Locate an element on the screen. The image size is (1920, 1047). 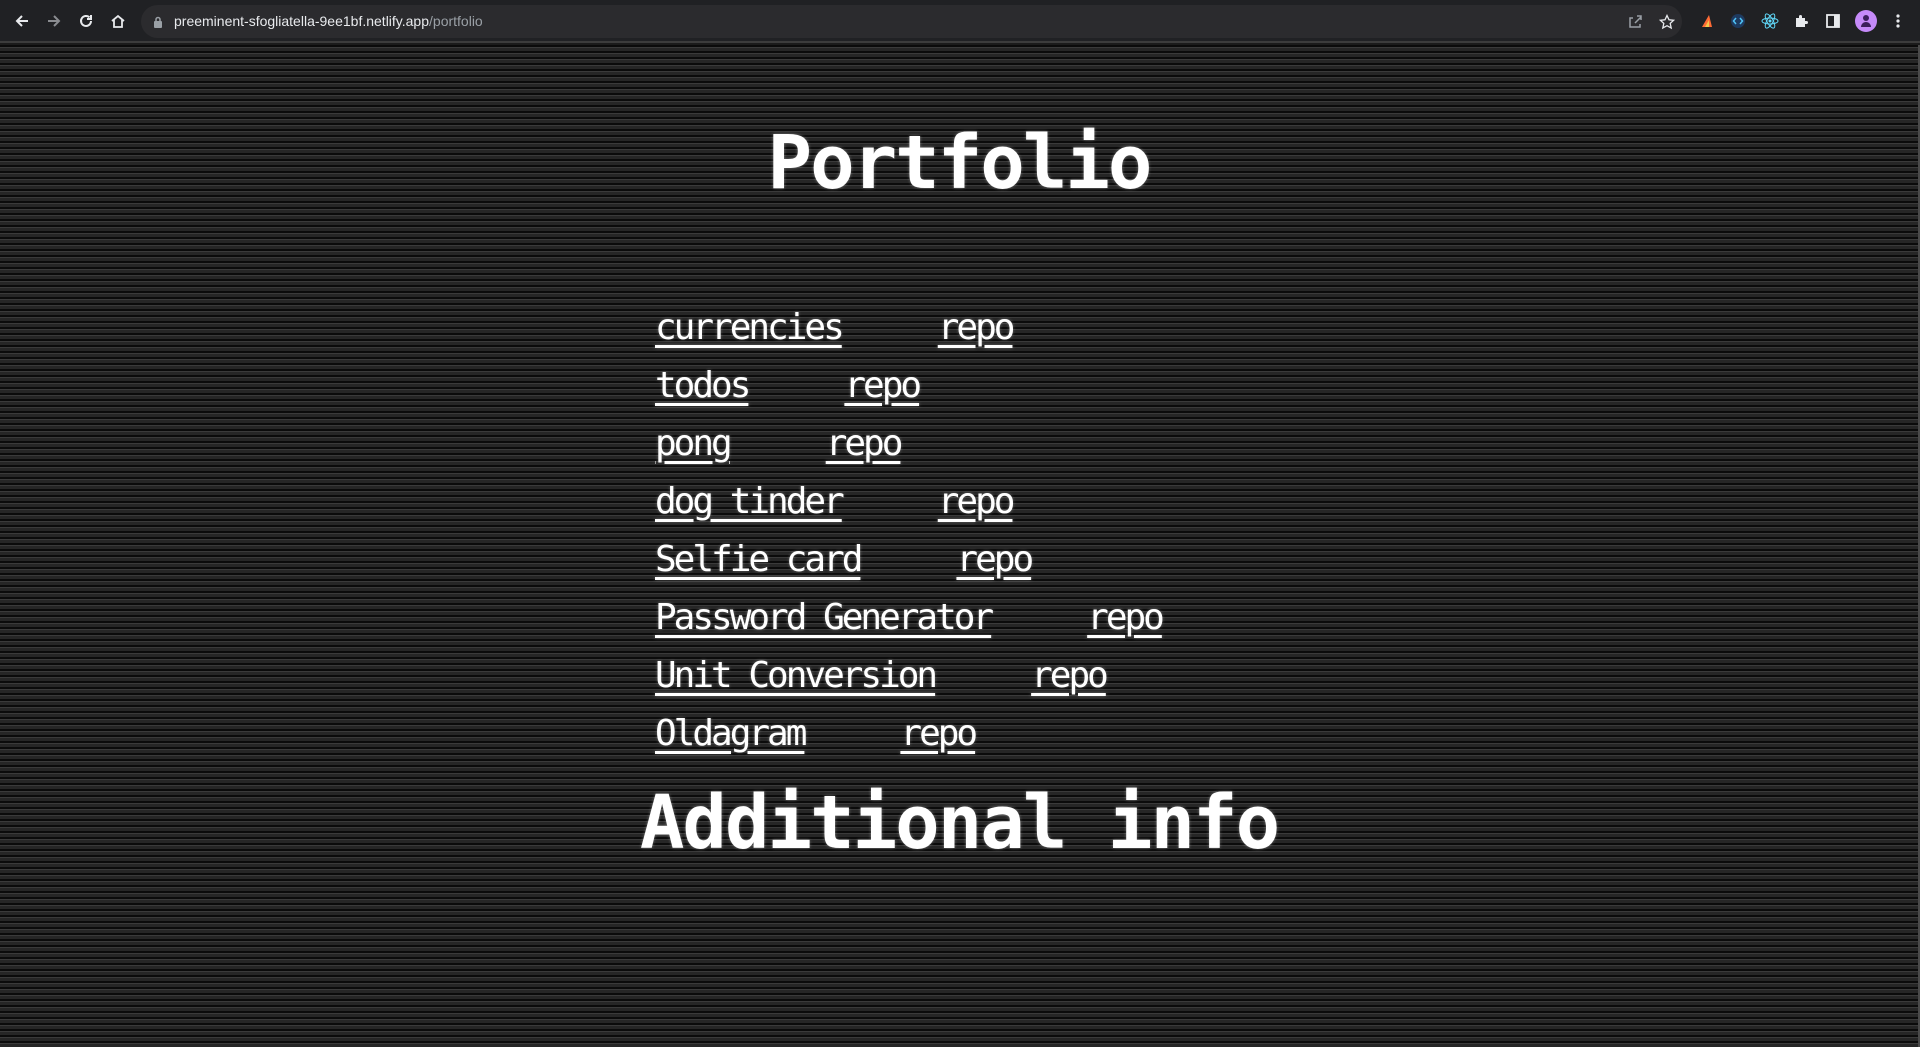
repo-link-selfie-card: repo is located at coordinates (995, 559).